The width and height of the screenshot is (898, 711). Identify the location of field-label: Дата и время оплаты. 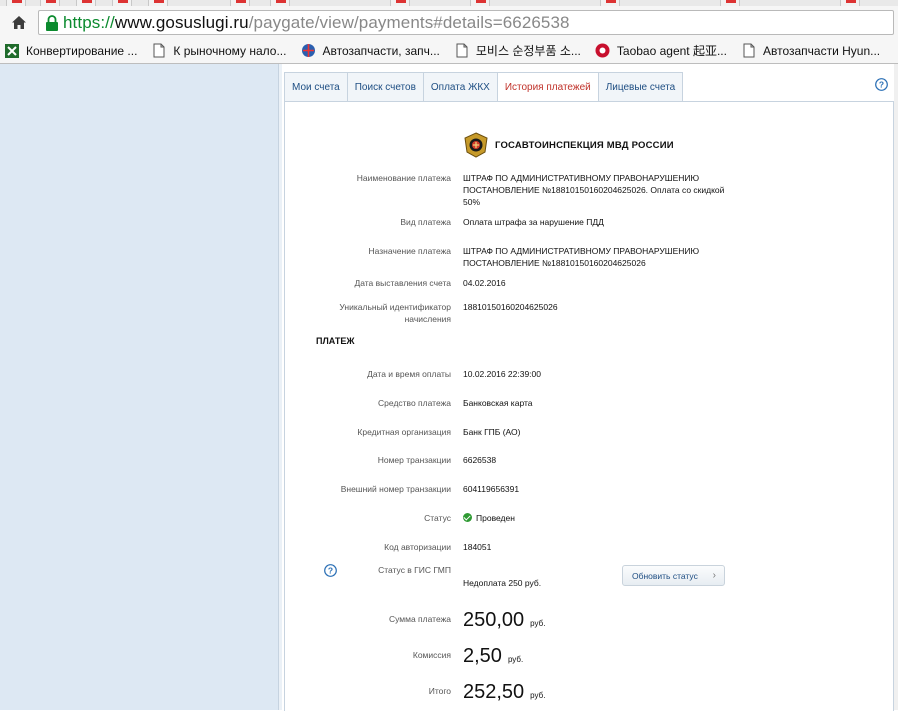
(409, 374).